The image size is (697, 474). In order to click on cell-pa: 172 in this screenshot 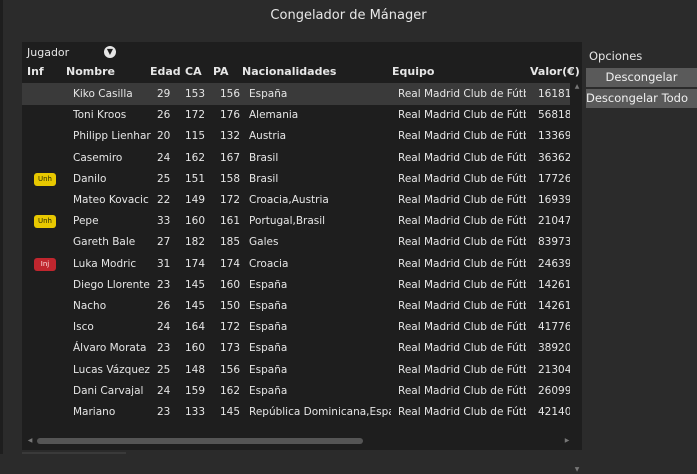, I will do `click(230, 200)`.